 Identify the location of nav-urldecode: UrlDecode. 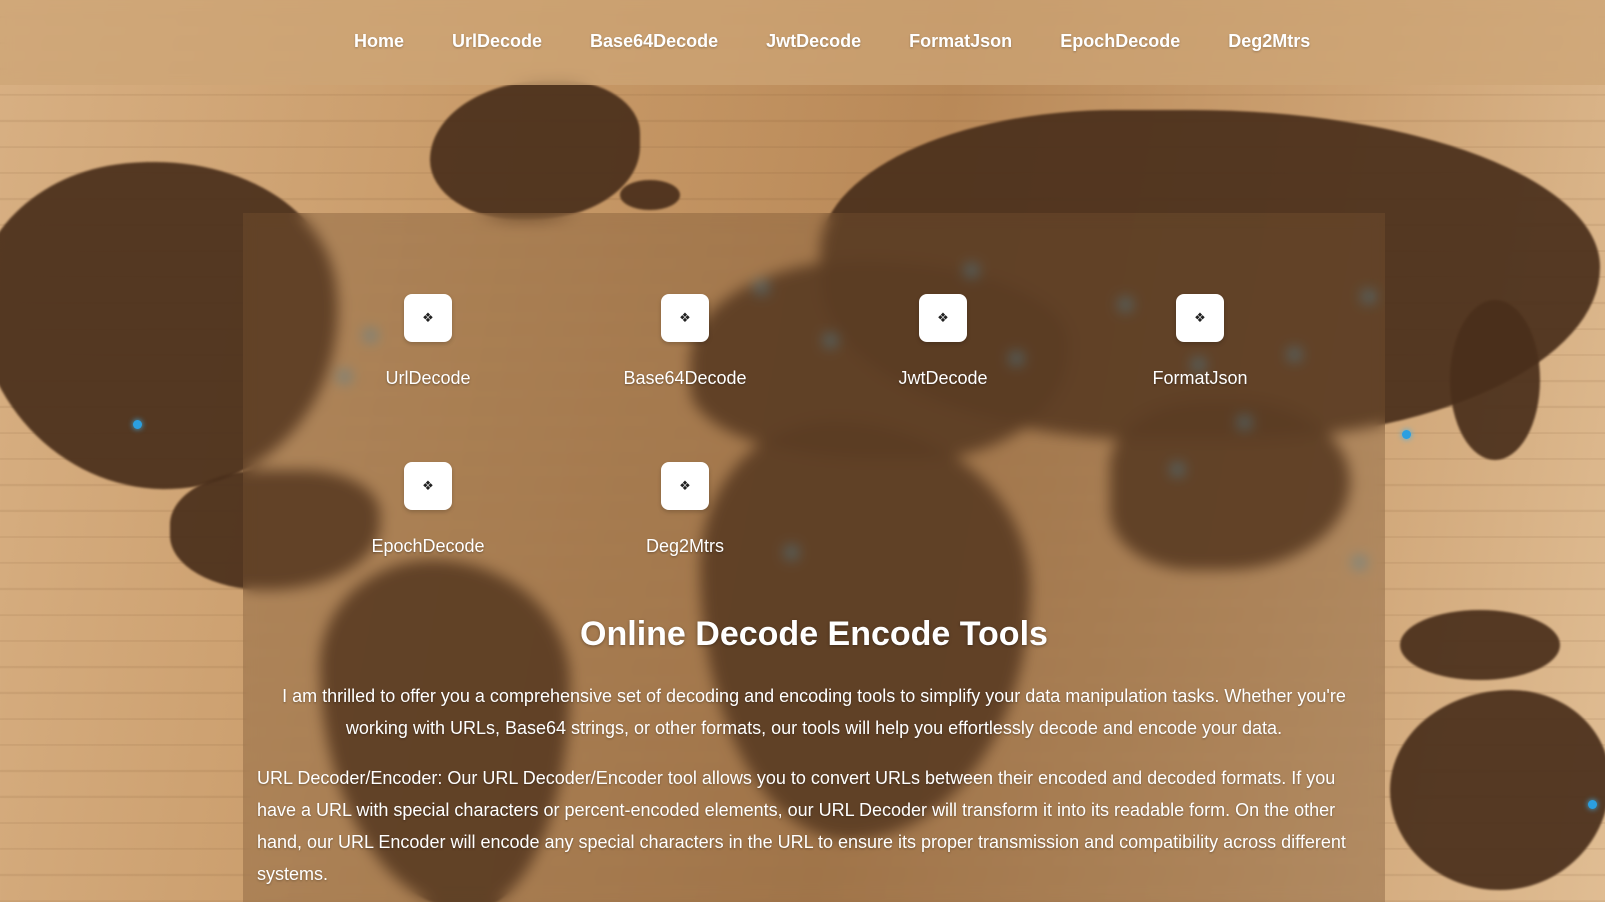
(497, 41).